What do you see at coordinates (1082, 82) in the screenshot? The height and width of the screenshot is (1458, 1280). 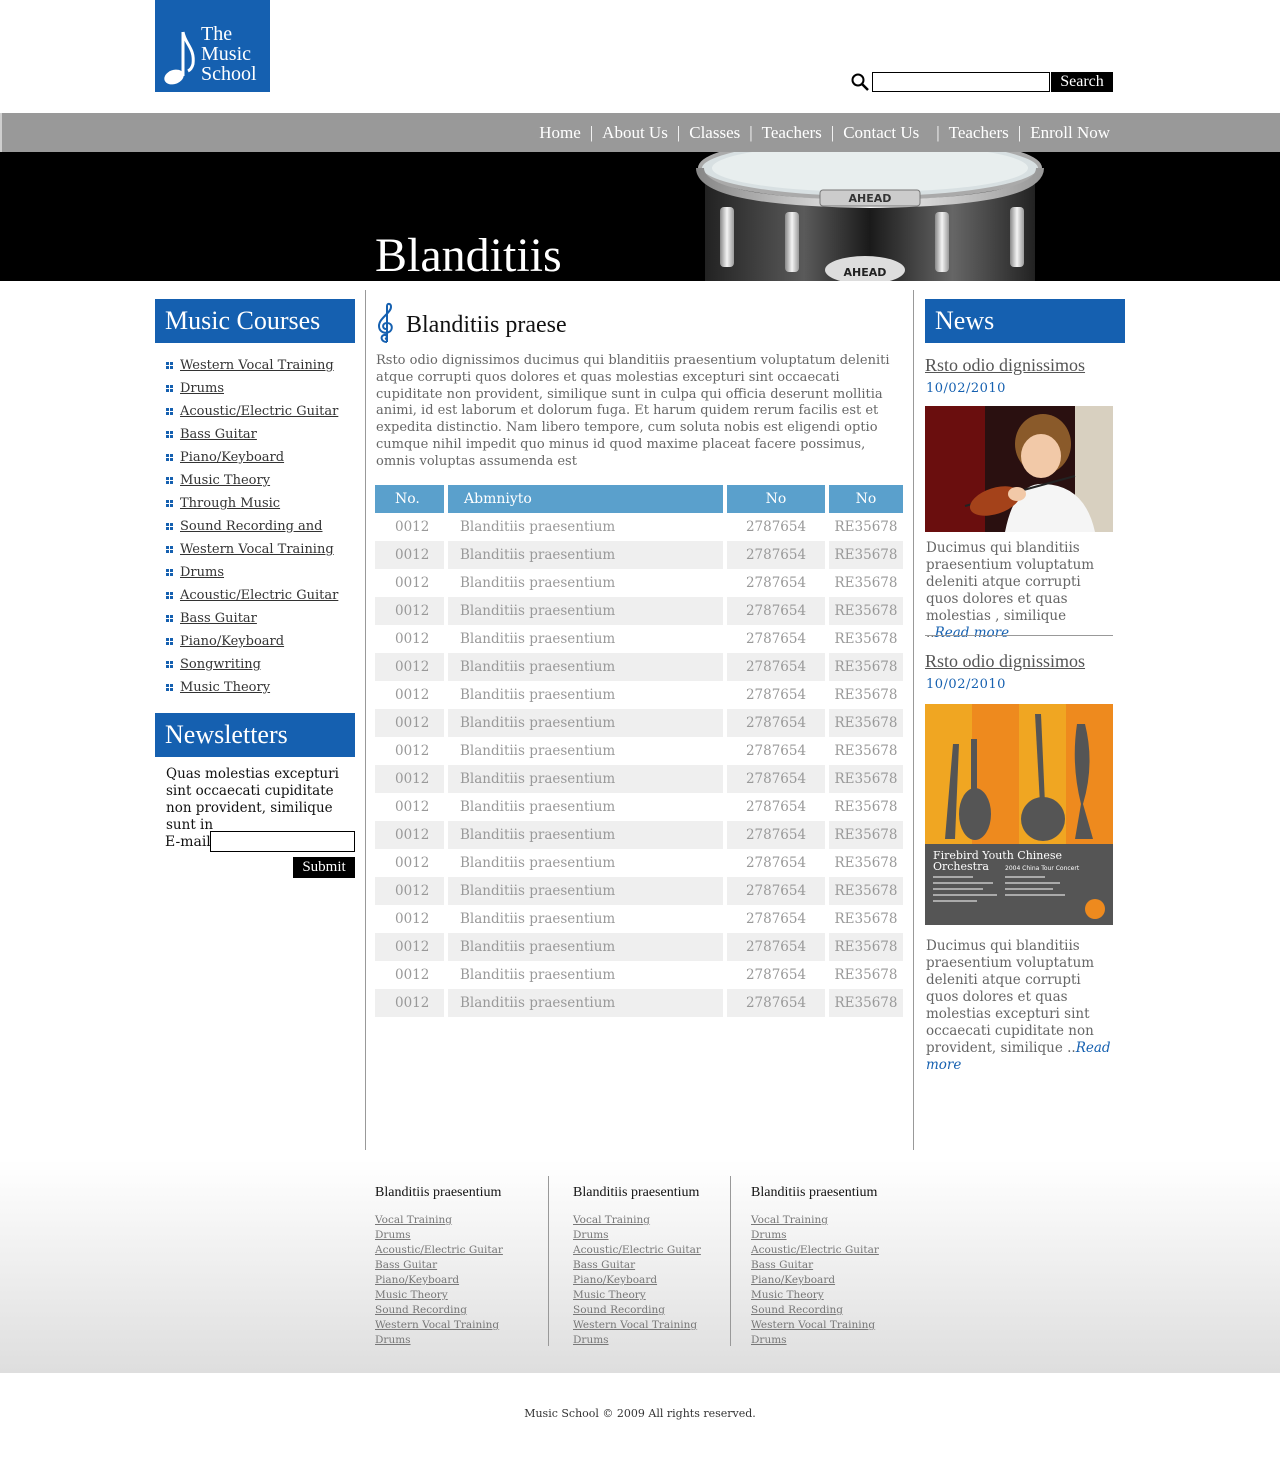 I see `search-button: Search` at bounding box center [1082, 82].